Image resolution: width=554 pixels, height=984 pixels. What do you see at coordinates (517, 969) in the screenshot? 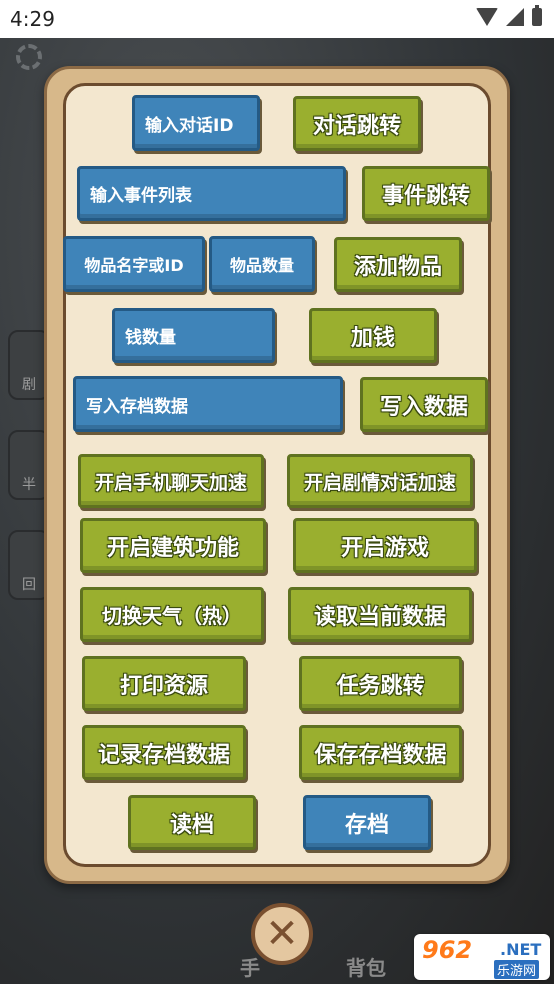
I see `watermark-sub: 乐游网` at bounding box center [517, 969].